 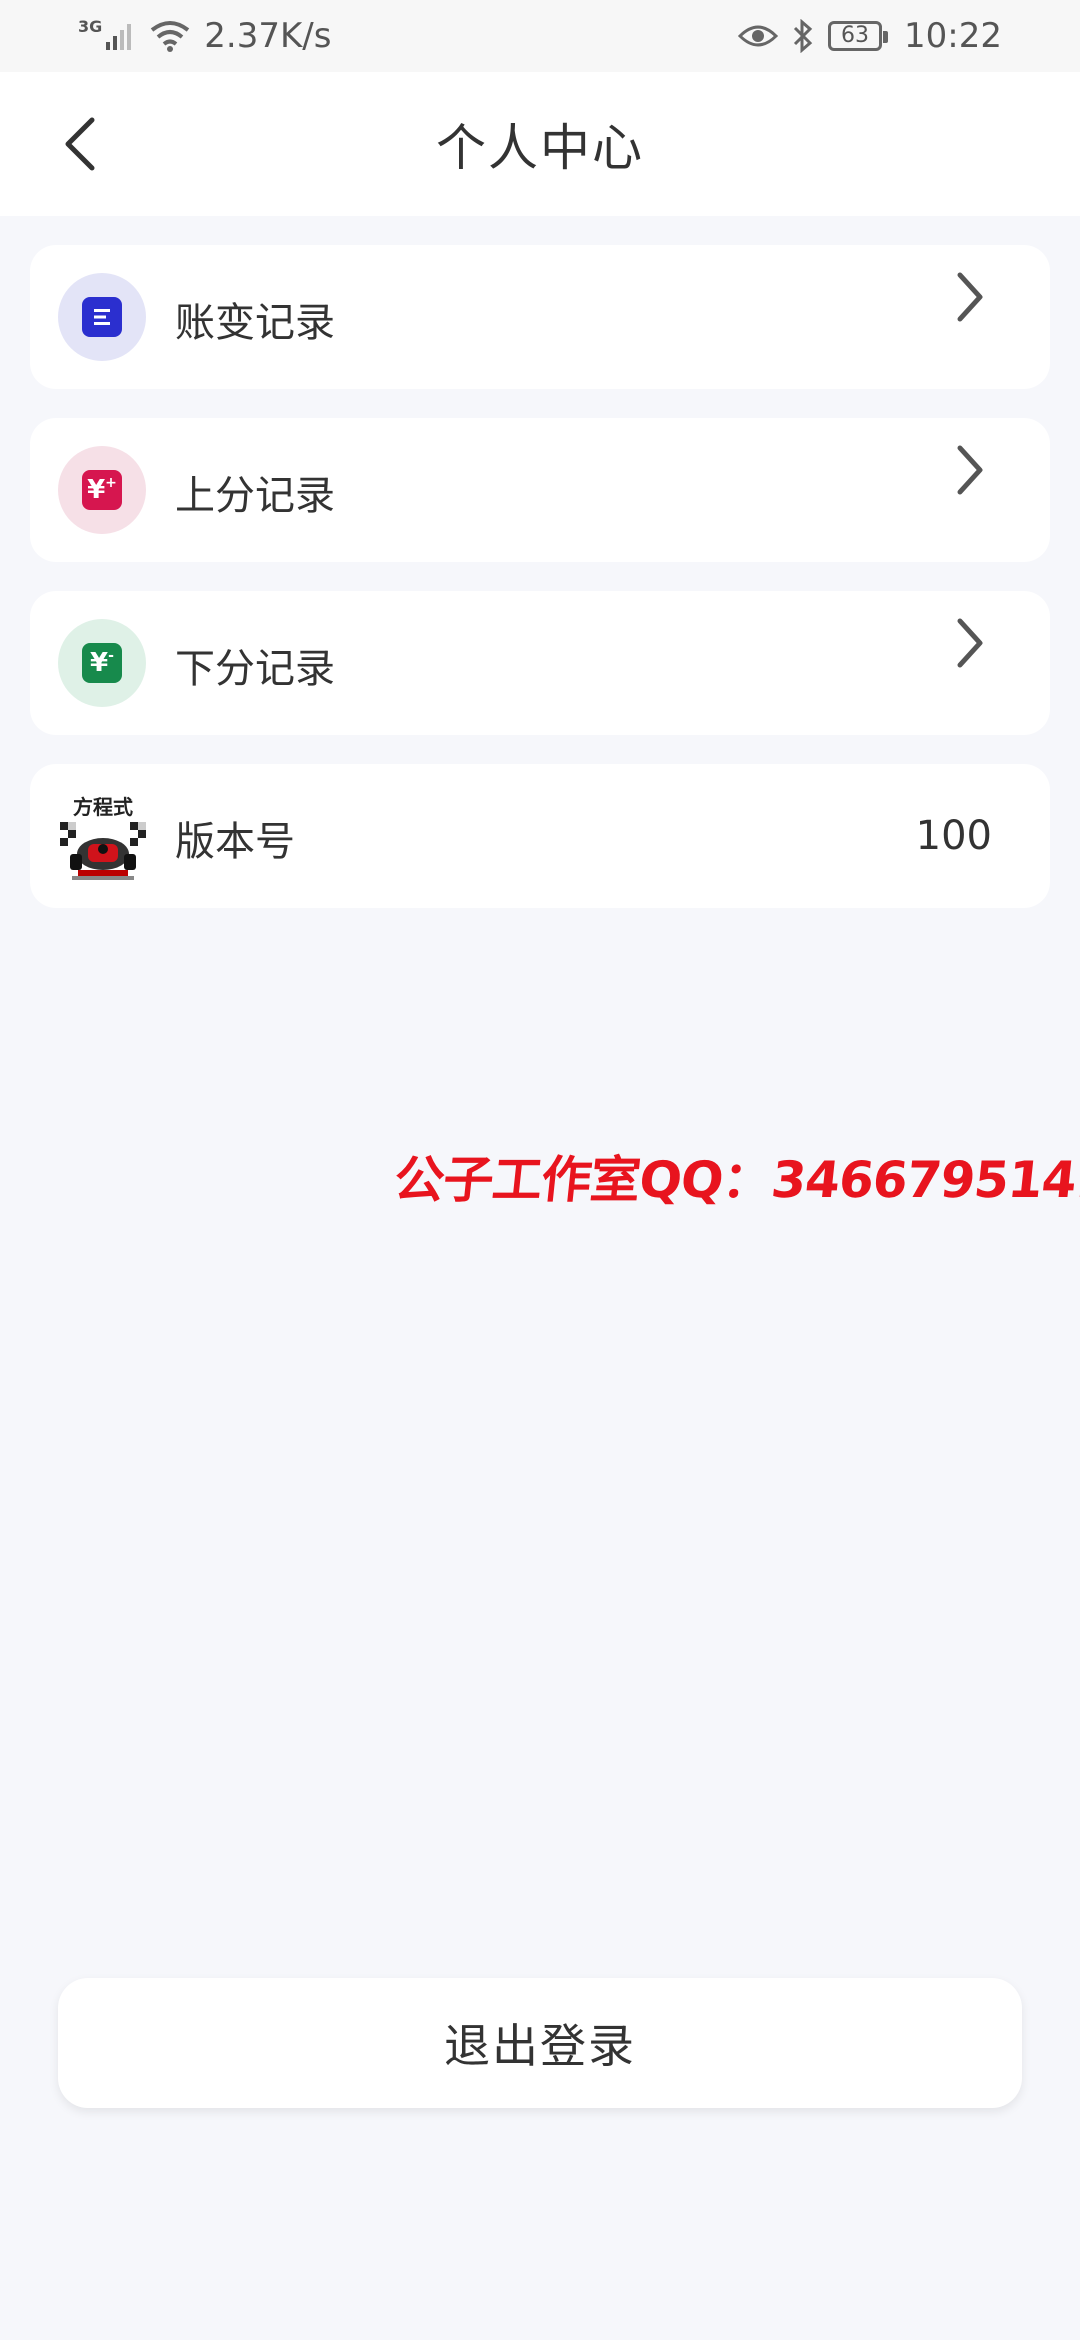 I want to click on icon-circle, so click(x=102, y=317).